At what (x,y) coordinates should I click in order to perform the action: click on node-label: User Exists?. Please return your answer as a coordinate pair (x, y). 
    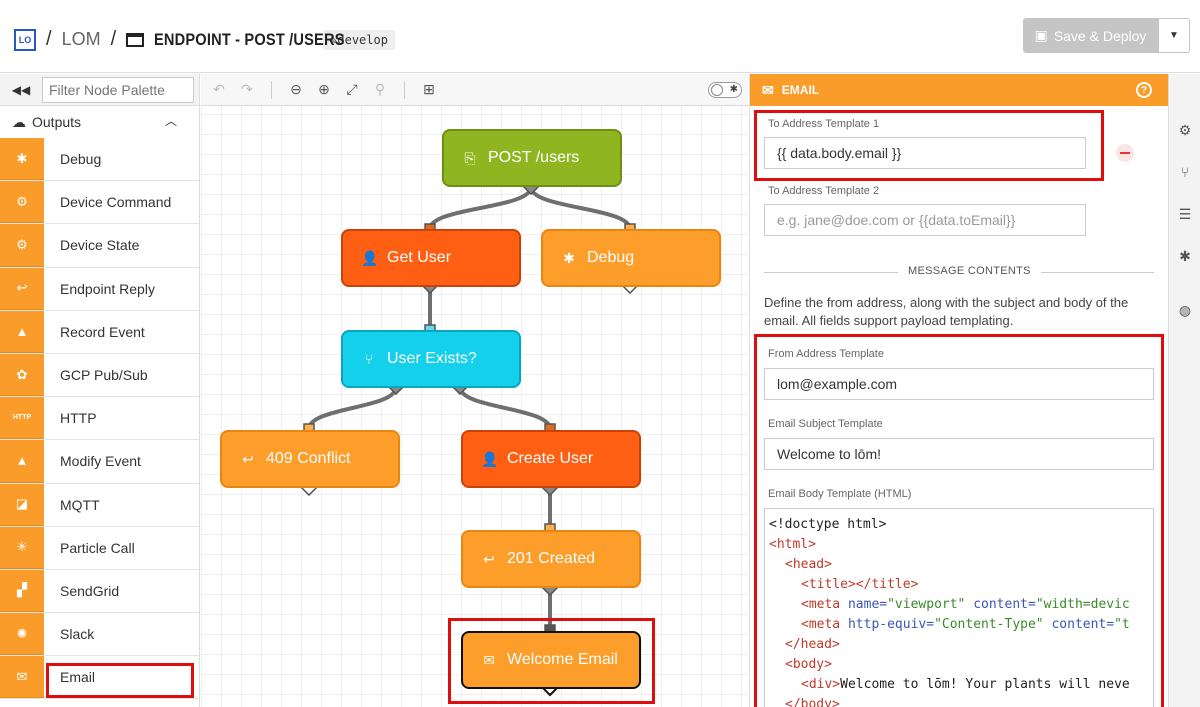
    Looking at the image, I should click on (432, 358).